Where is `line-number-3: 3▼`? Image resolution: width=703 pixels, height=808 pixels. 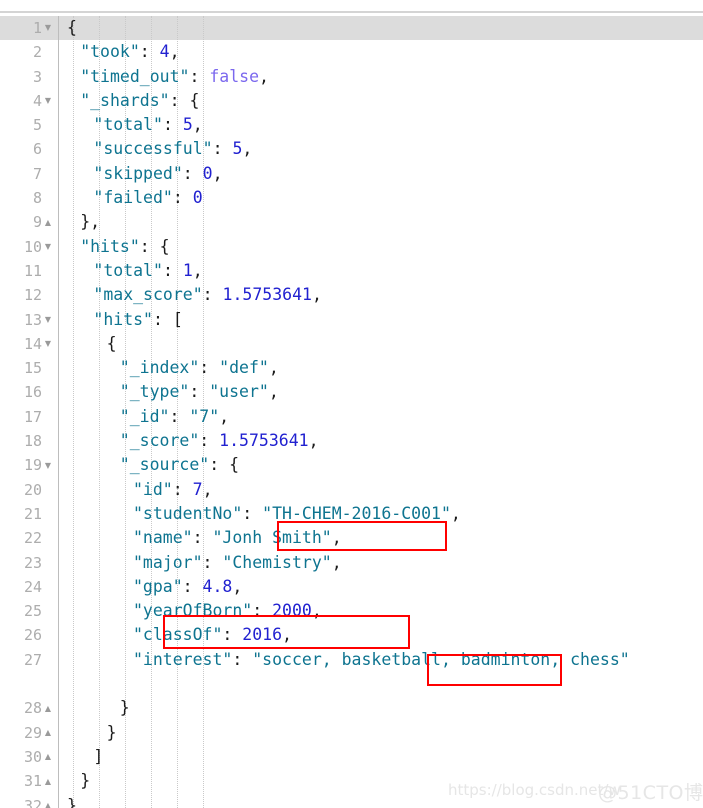 line-number-3: 3▼ is located at coordinates (29, 77).